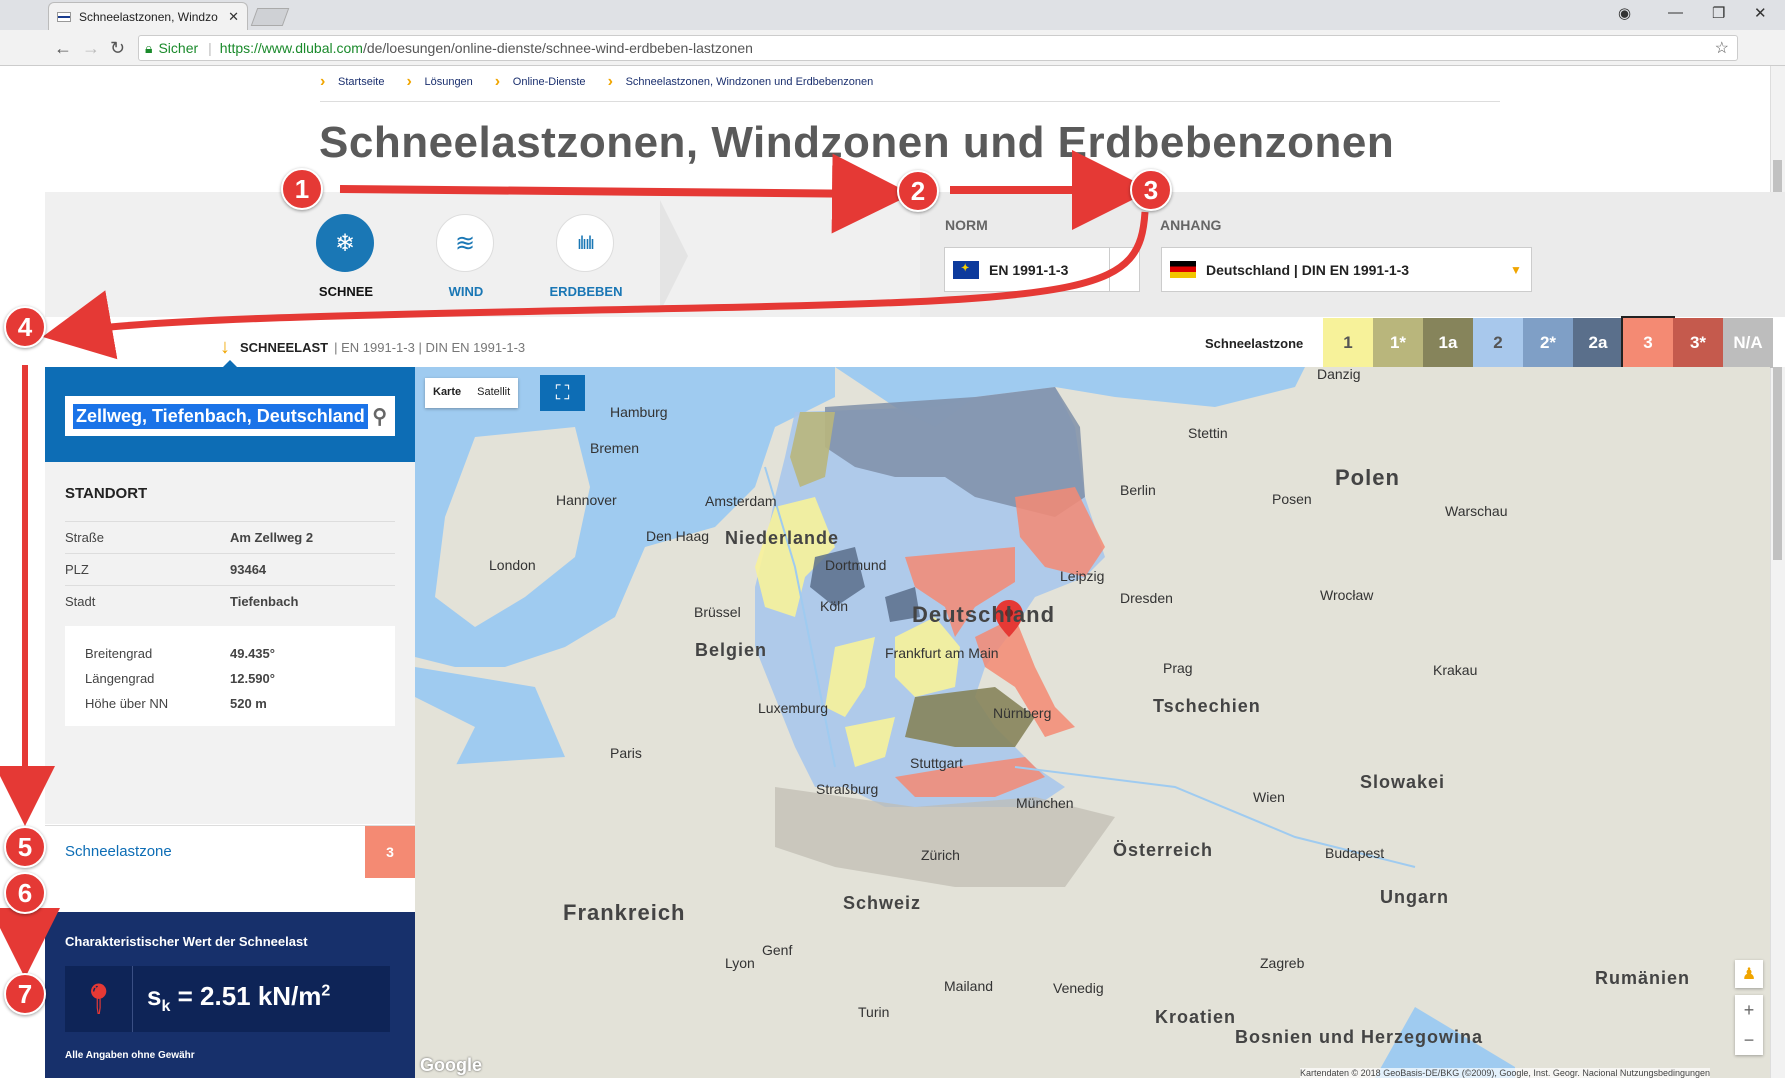 The height and width of the screenshot is (1078, 1785). Describe the element at coordinates (1749, 1040) in the screenshot. I see `zoom-out-button: −` at that location.